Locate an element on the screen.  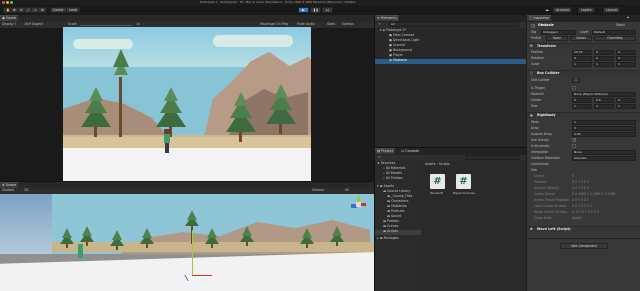
custom-tool-button: ⚙ is located at coordinates (42, 10).